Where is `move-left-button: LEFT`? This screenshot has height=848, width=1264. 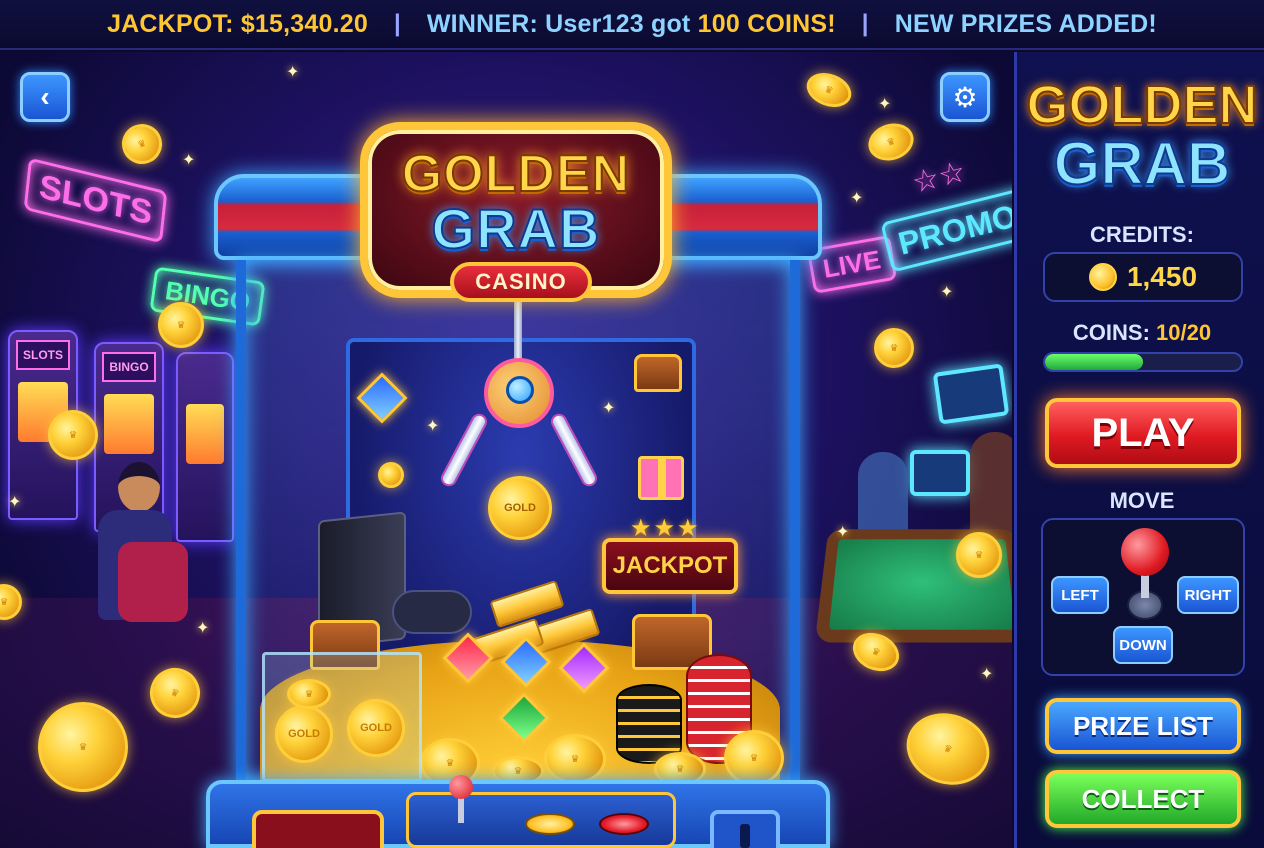 move-left-button: LEFT is located at coordinates (1080, 595).